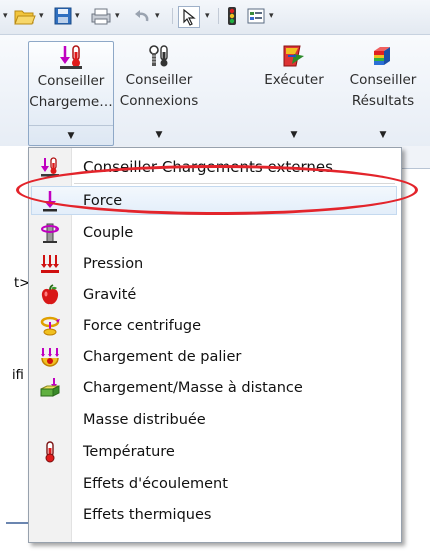  I want to click on printer-icon, so click(101, 16).